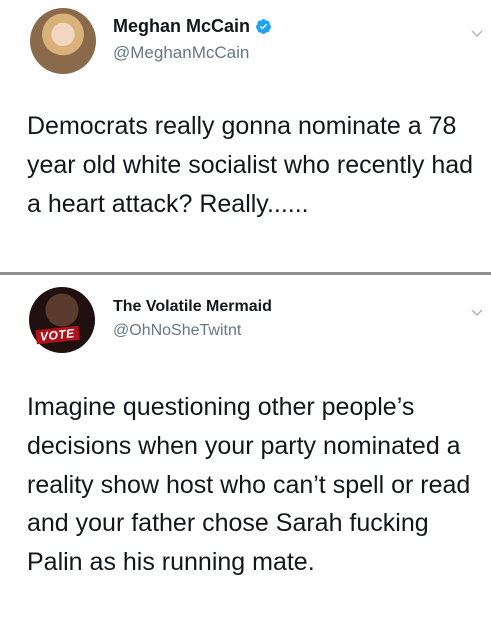  What do you see at coordinates (263, 26) in the screenshot?
I see `verified-badge-icon` at bounding box center [263, 26].